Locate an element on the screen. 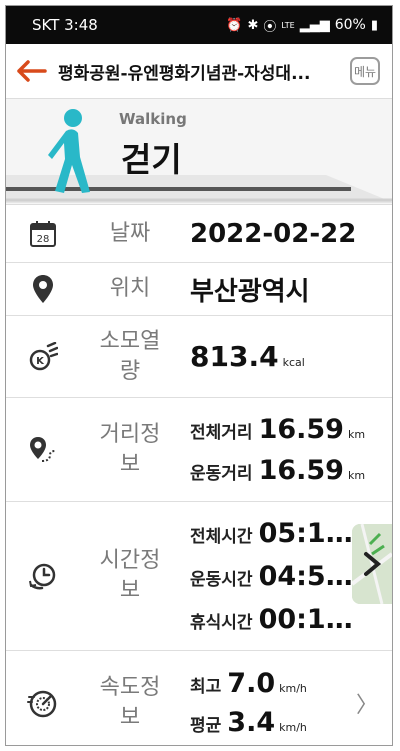  location-pin-icon is located at coordinates (43, 289).